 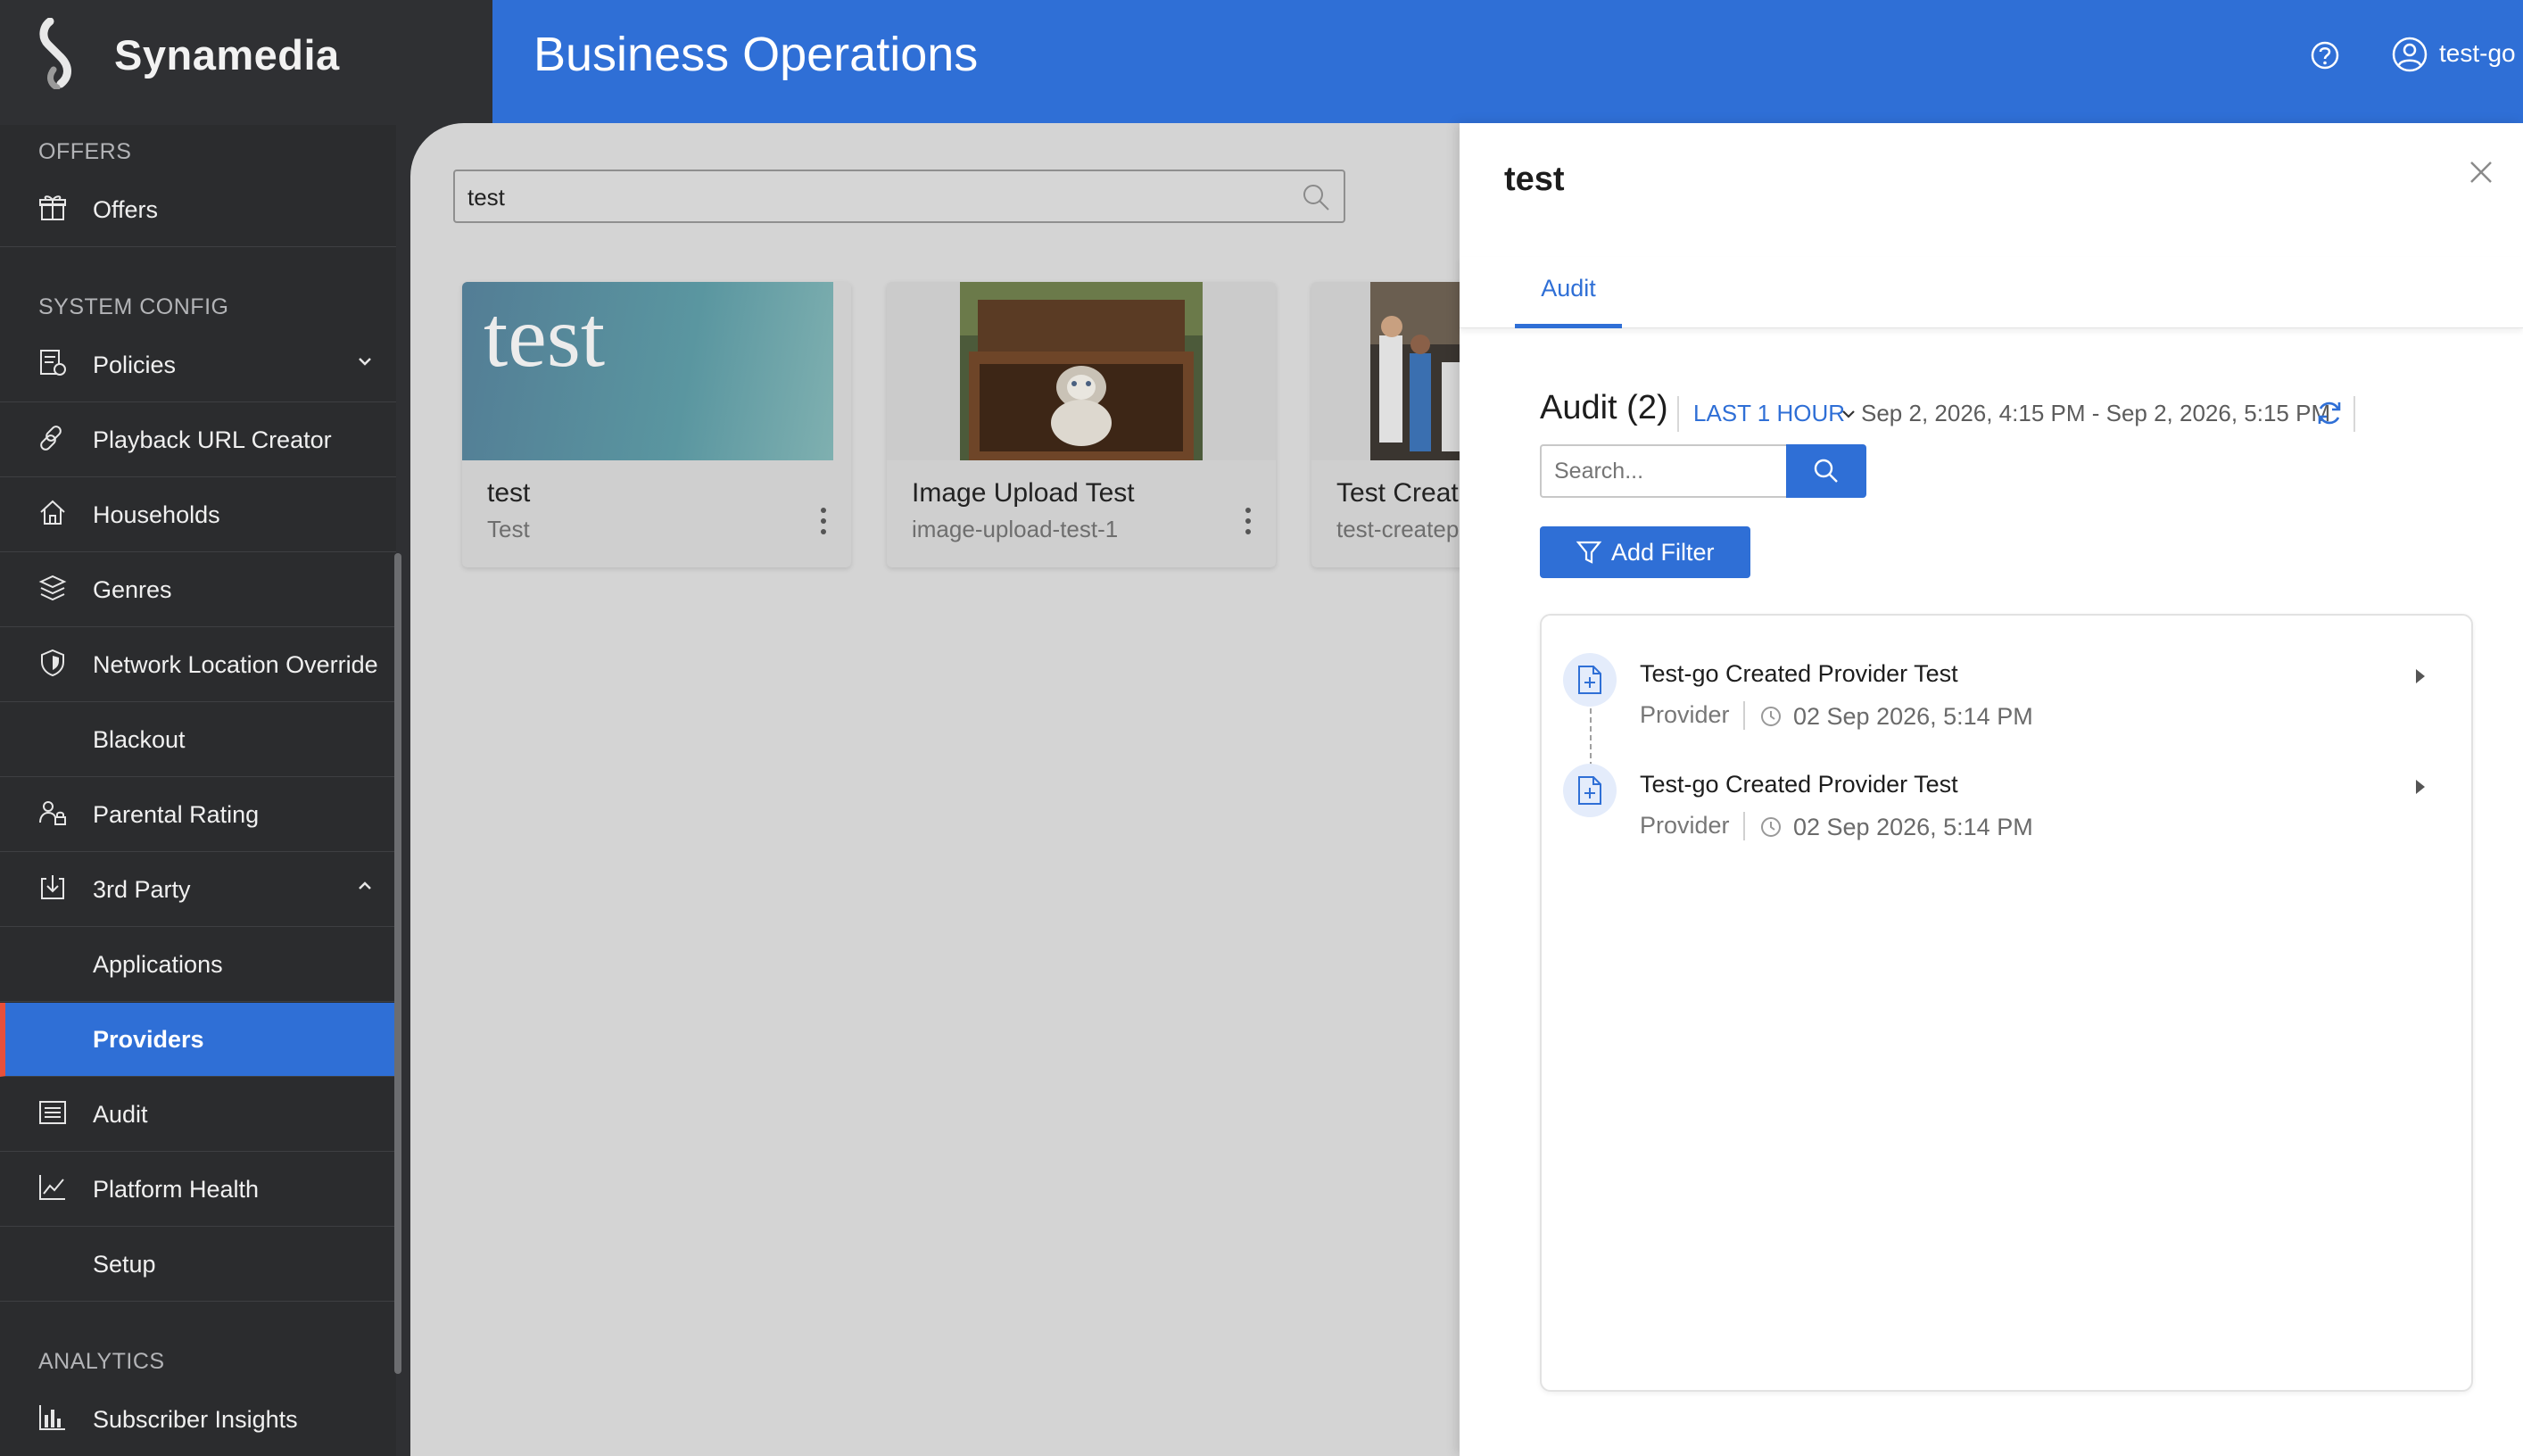 What do you see at coordinates (52, 1417) in the screenshot?
I see `bar-chart-icon` at bounding box center [52, 1417].